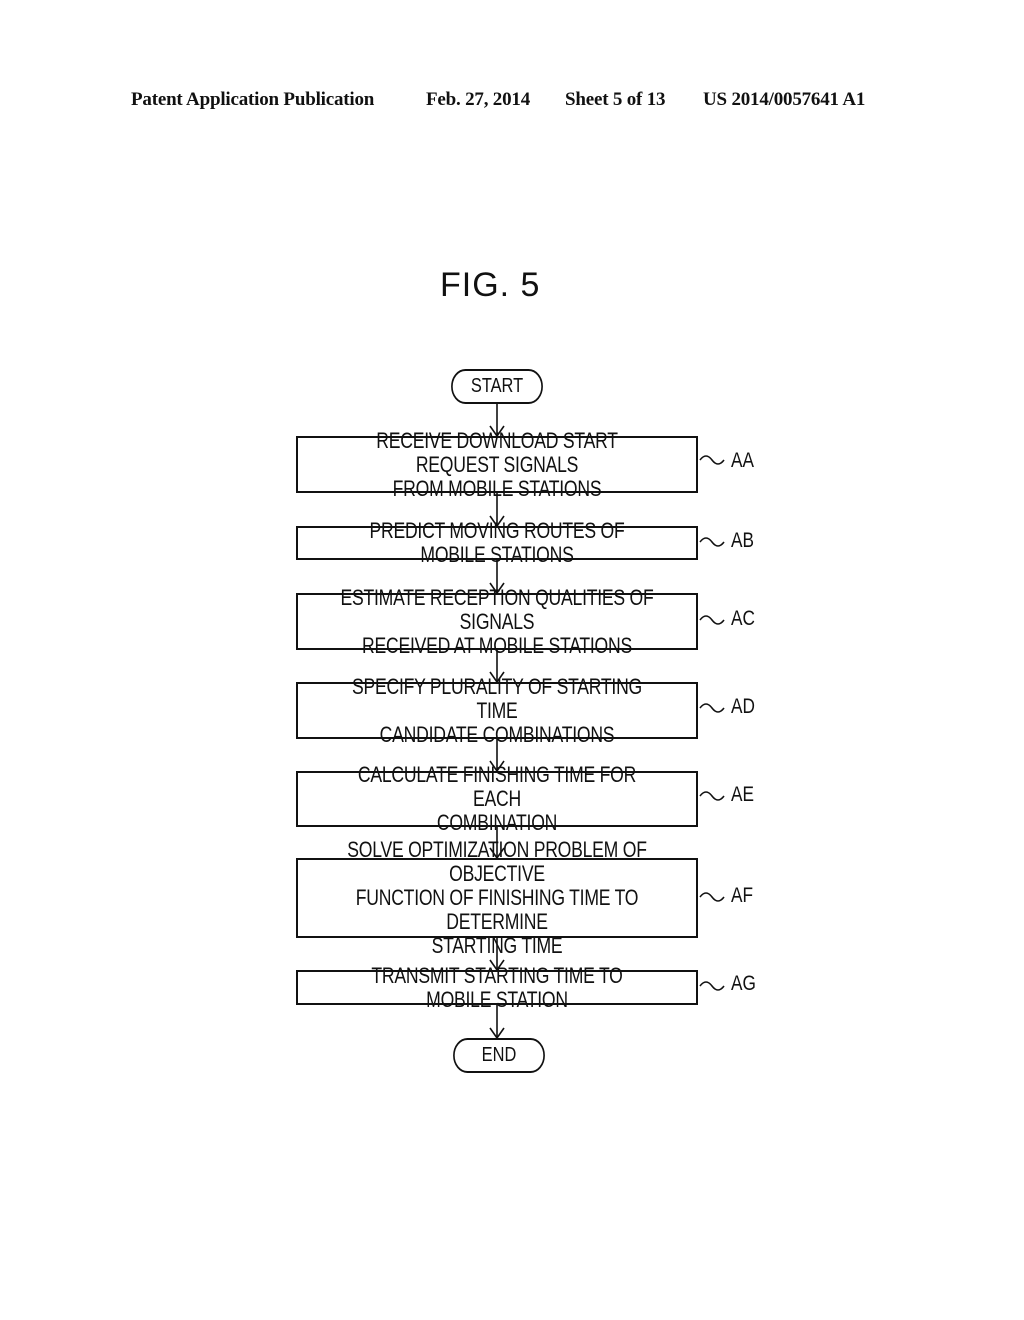 The width and height of the screenshot is (1024, 1320). I want to click on step-text: TRANSMIT STARTING TIME TO MOBILE STATION, so click(497, 987).